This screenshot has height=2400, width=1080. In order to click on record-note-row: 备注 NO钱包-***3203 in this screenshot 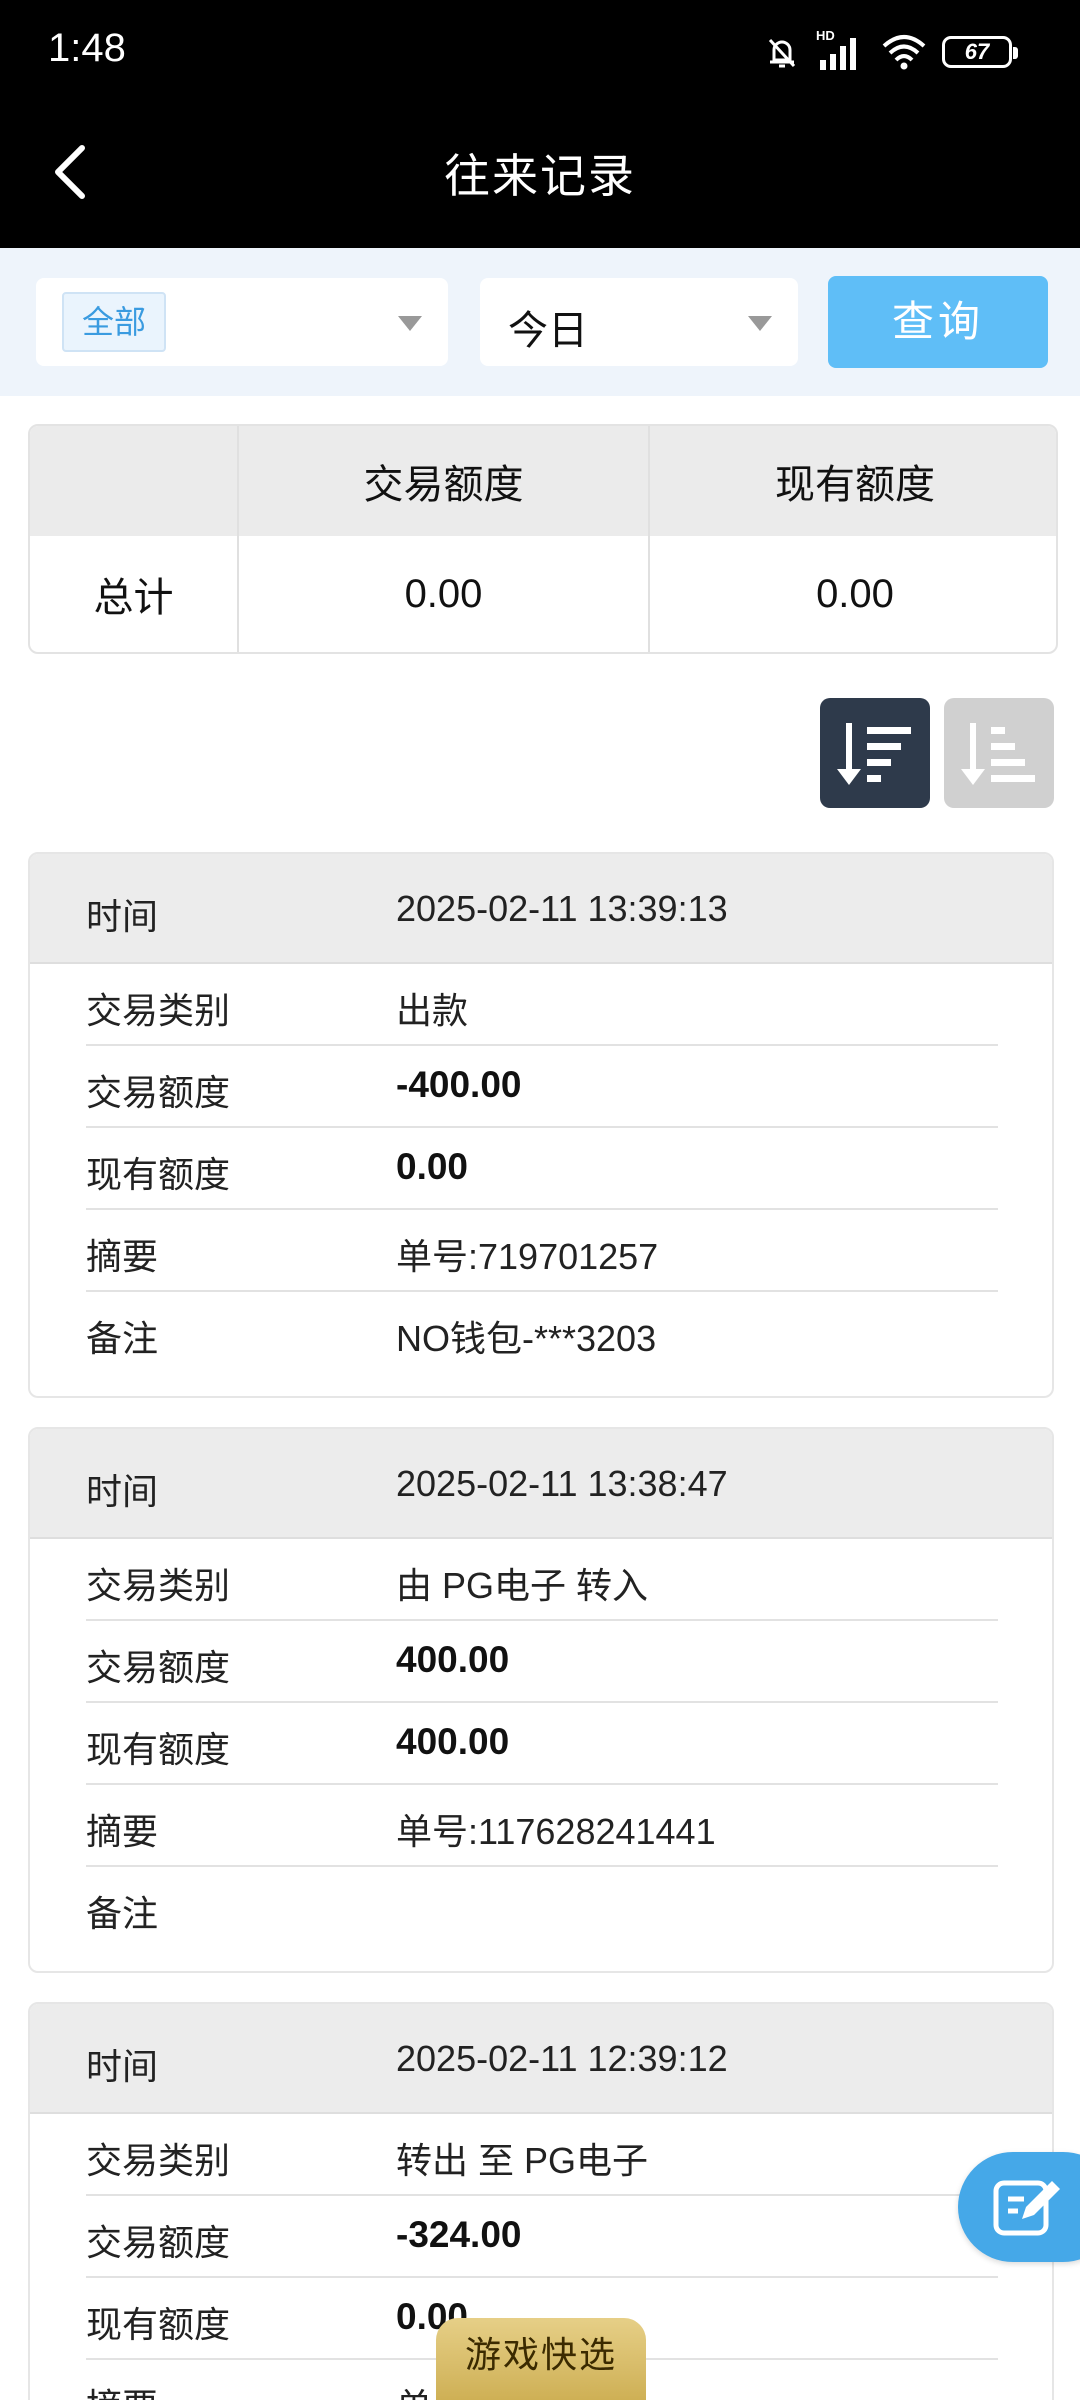, I will do `click(541, 1333)`.